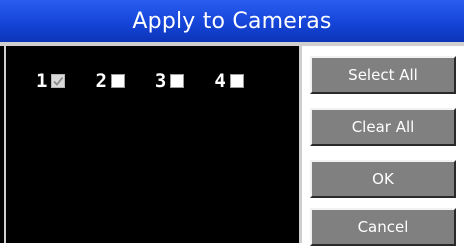  I want to click on camera-number-label: 2, so click(101, 81).